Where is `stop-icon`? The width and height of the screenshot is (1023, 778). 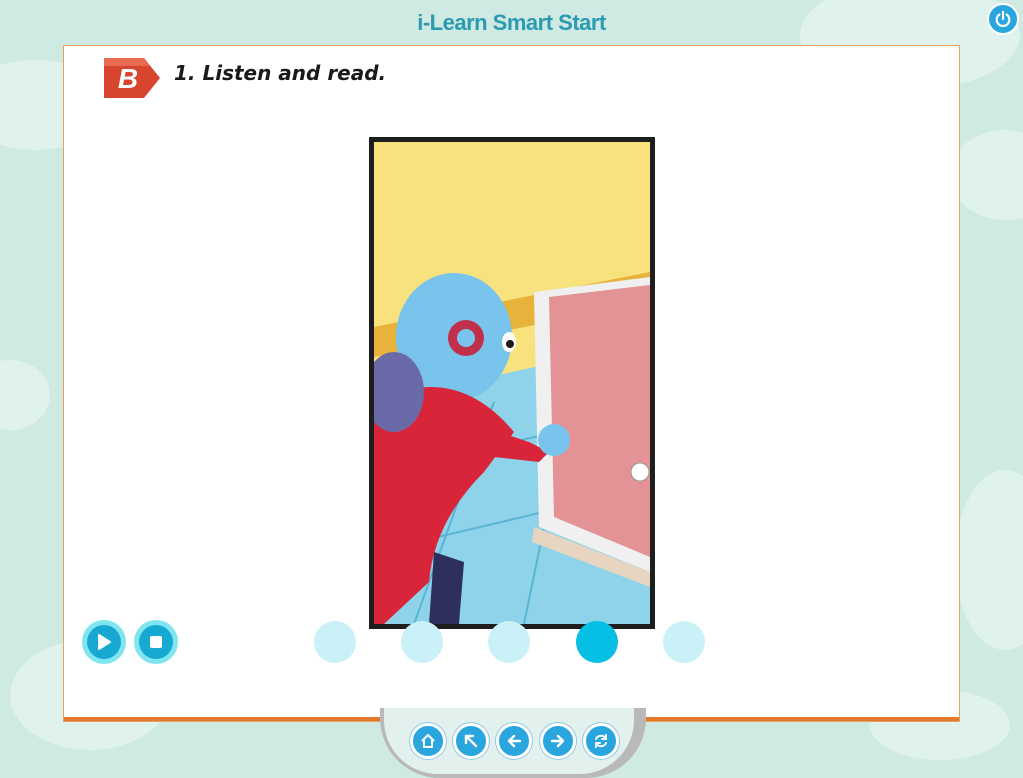
stop-icon is located at coordinates (156, 642).